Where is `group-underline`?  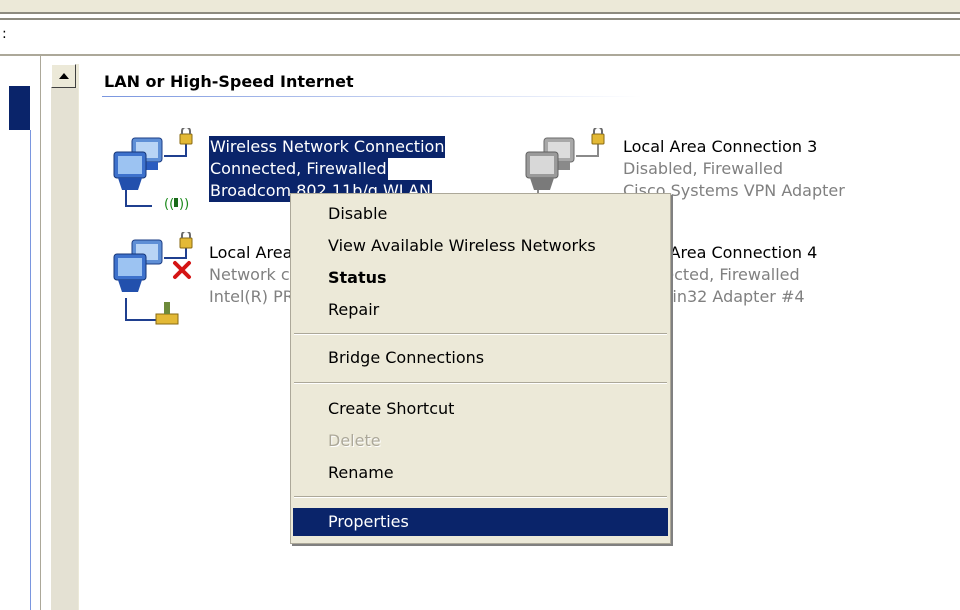 group-underline is located at coordinates (372, 96).